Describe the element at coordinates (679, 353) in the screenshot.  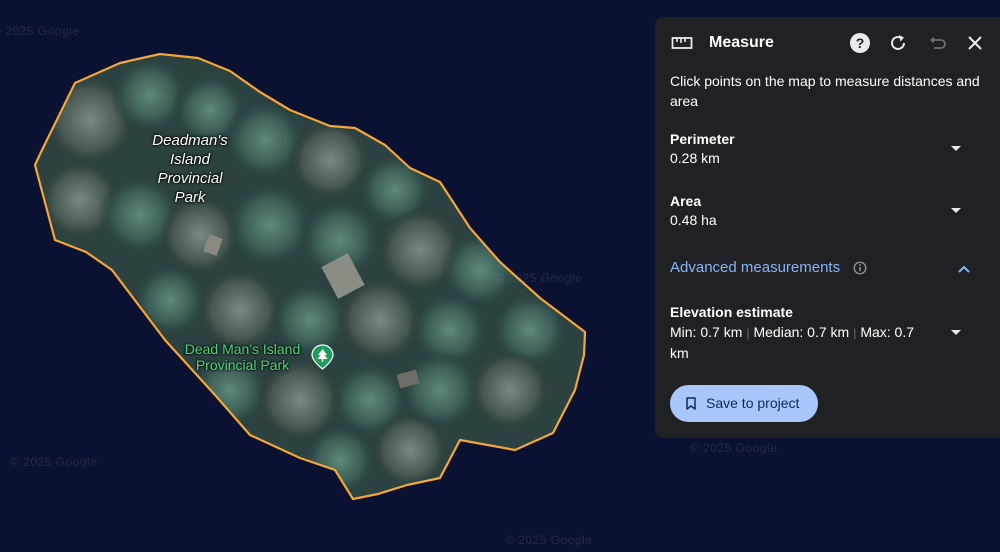
I see `elevation-max-unit: km` at that location.